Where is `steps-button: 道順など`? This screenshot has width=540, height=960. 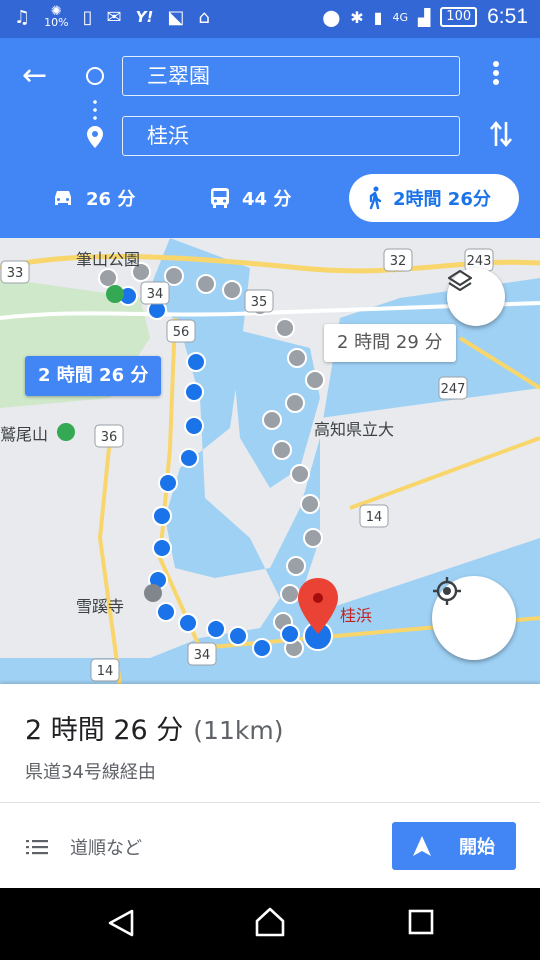 steps-button: 道順など is located at coordinates (84, 847).